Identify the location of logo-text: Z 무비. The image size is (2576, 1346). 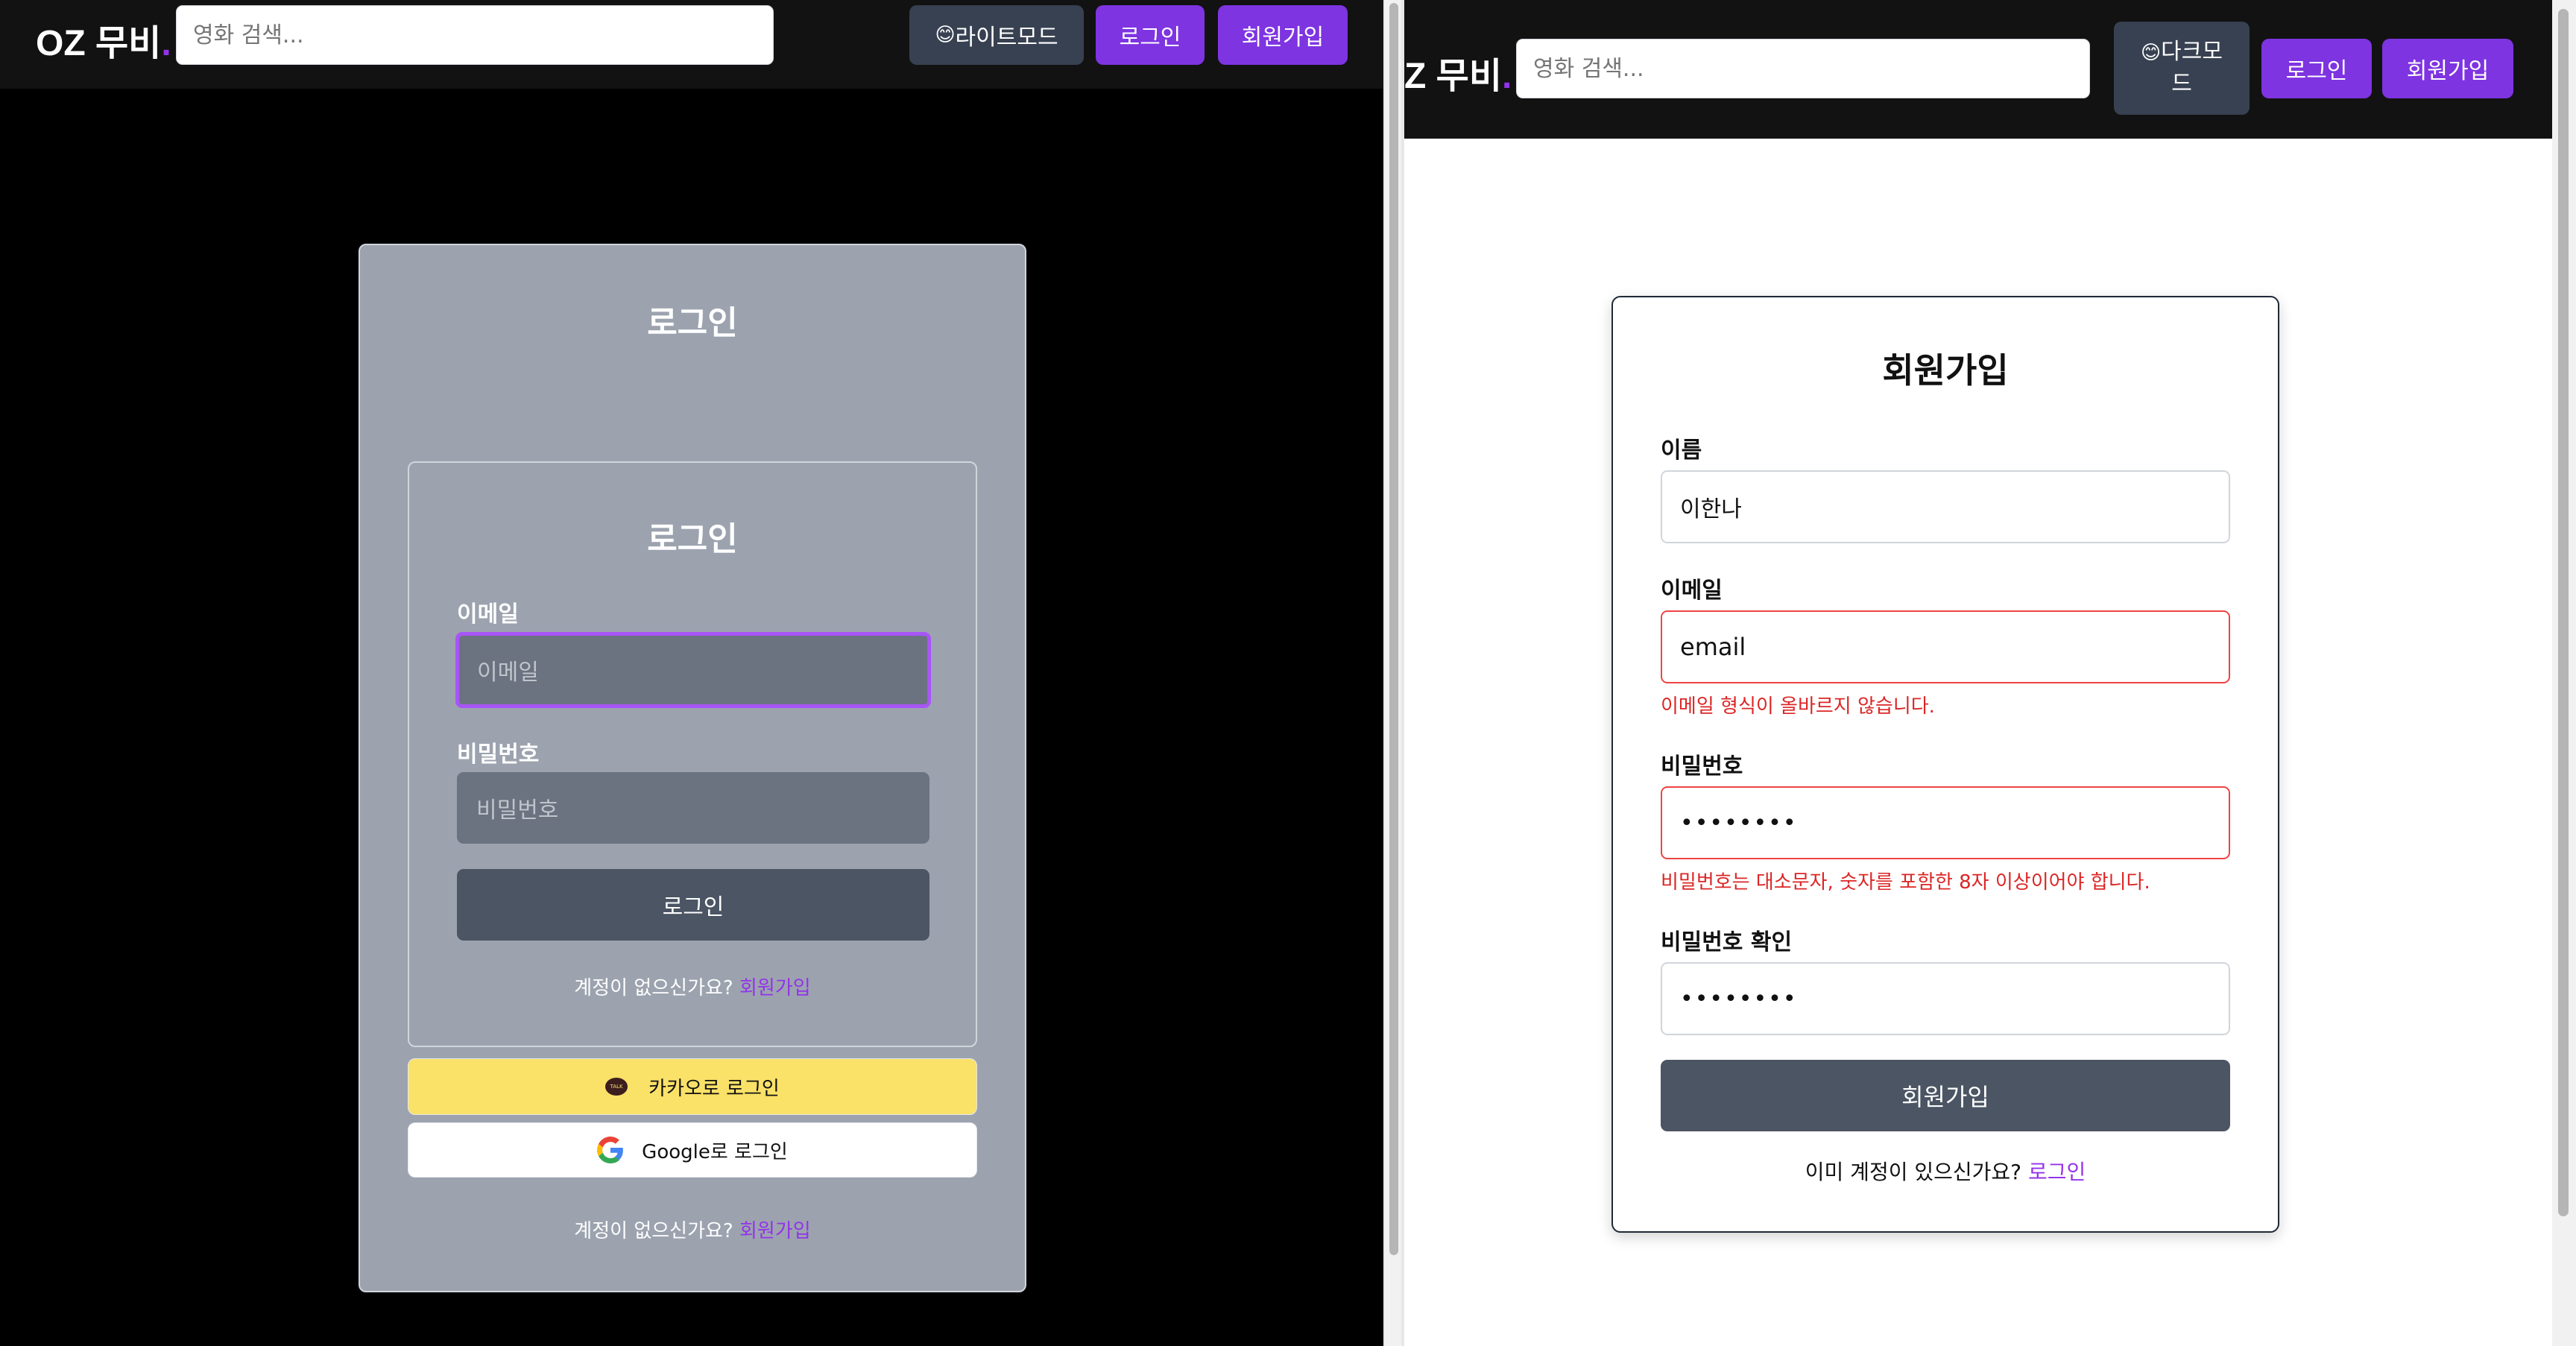
(1453, 76).